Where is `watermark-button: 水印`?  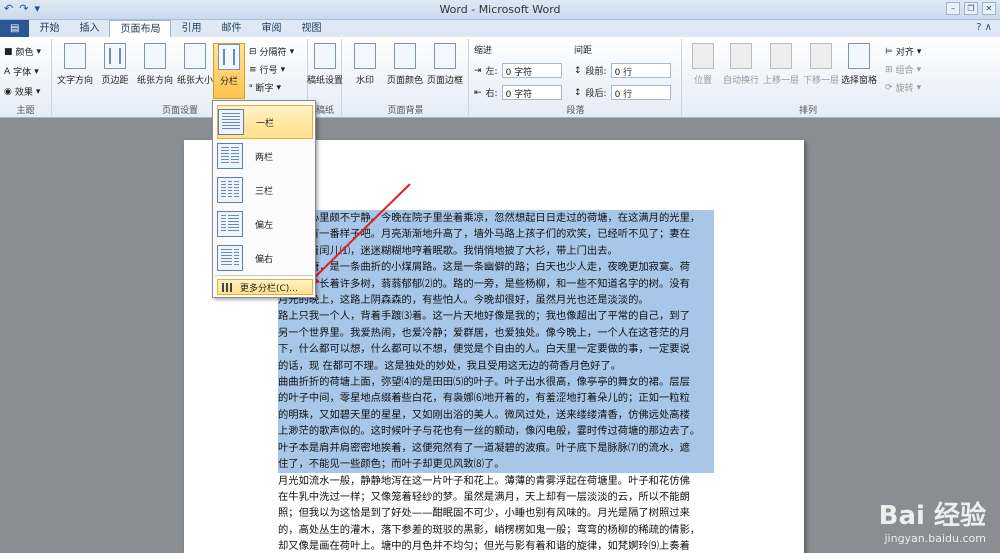
watermark-button: 水印 is located at coordinates (365, 64).